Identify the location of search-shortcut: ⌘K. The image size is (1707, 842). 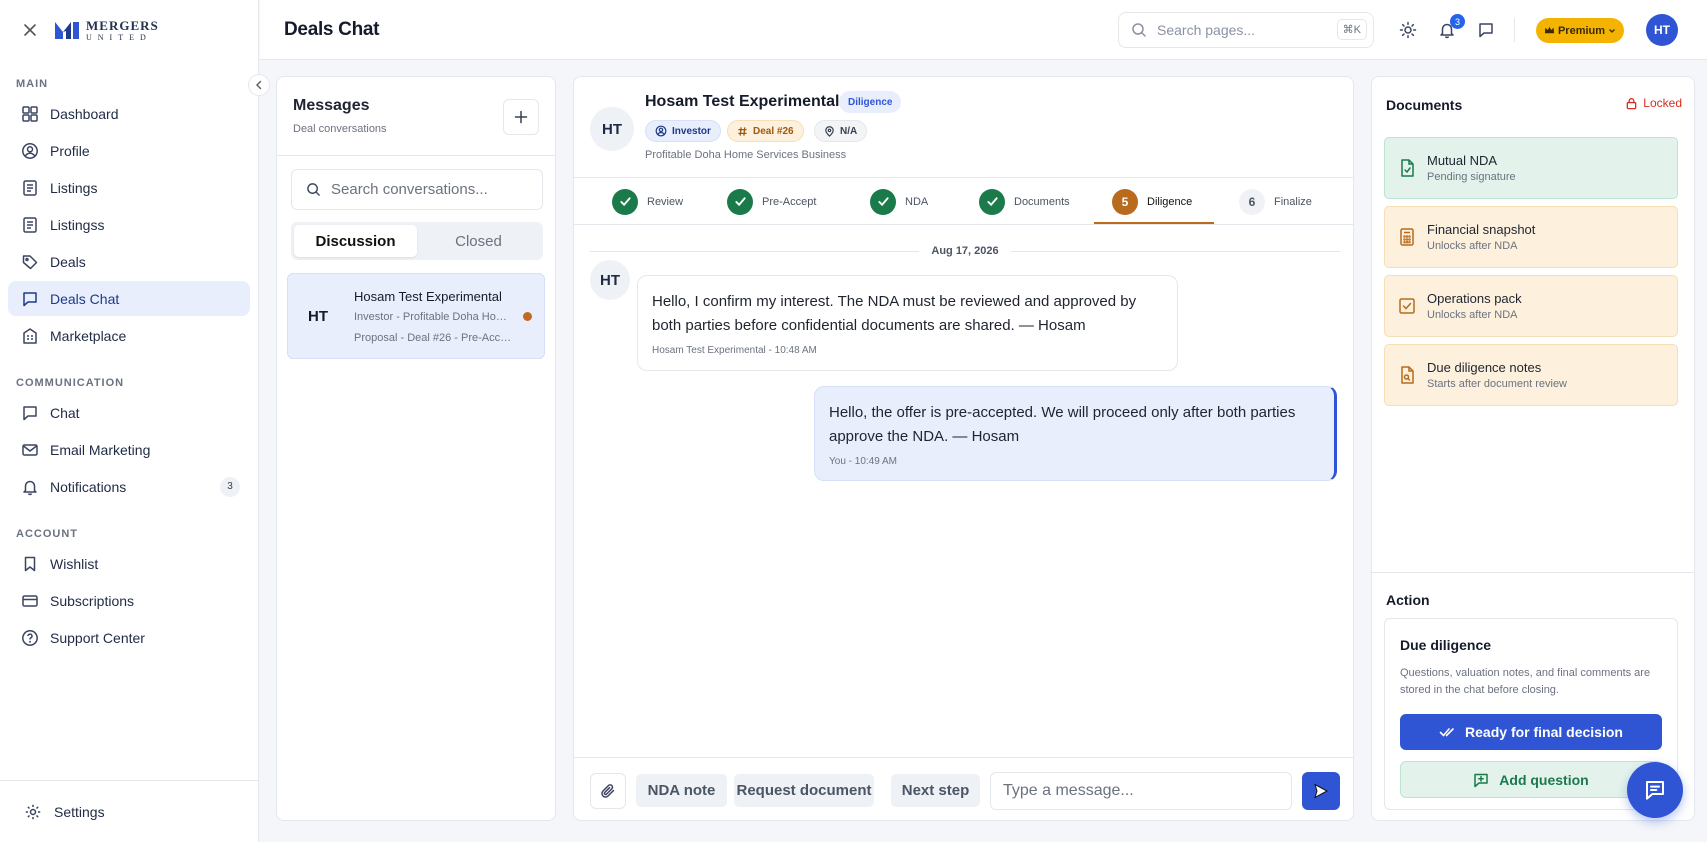
(1351, 29).